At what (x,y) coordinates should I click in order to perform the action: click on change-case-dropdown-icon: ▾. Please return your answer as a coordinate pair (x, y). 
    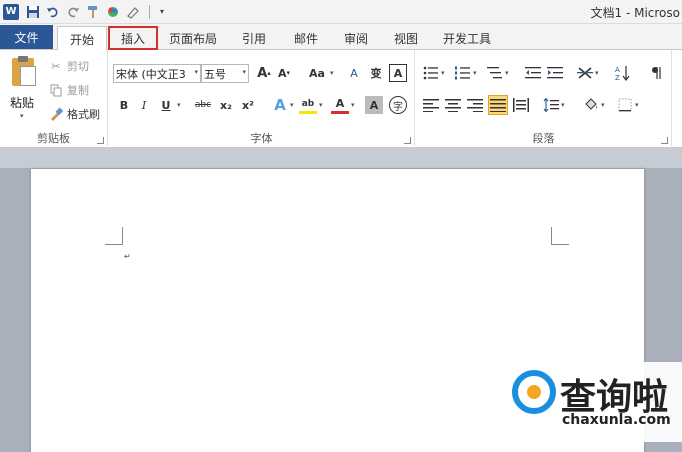
    Looking at the image, I should click on (332, 73).